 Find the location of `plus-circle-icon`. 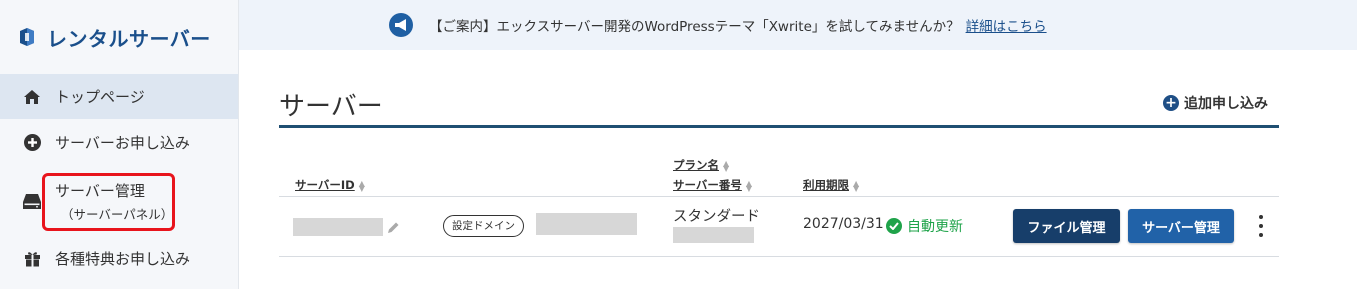

plus-circle-icon is located at coordinates (32, 143).